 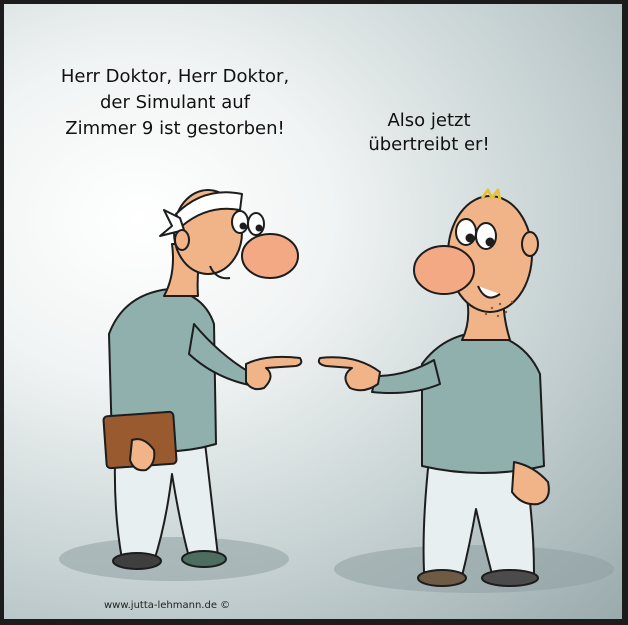 I want to click on doctor-shoe-right, so click(x=510, y=578).